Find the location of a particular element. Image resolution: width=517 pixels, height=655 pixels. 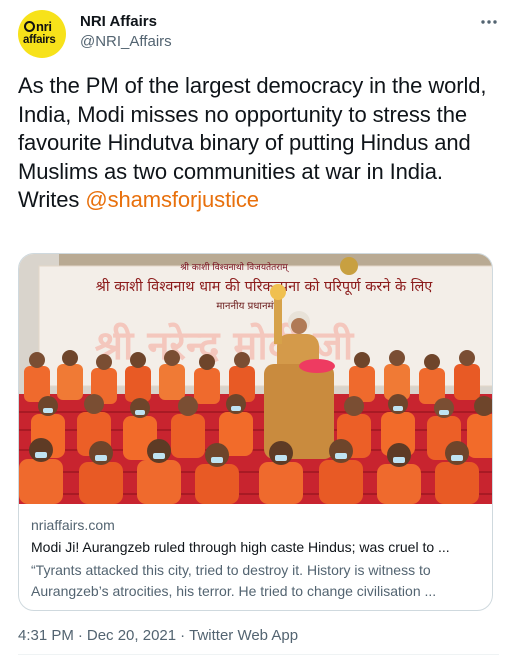

handle: @NRI_Affairs is located at coordinates (126, 42).